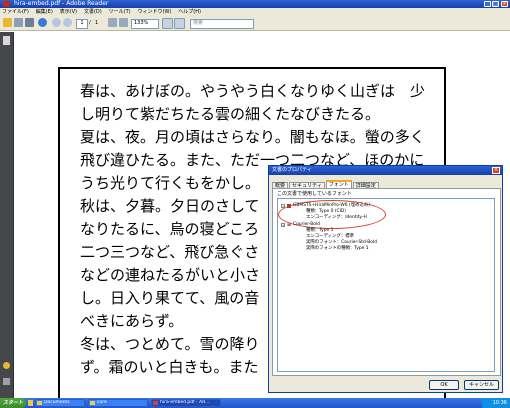 Image resolution: width=510 pixels, height=408 pixels. I want to click on text-line: べきにあらず。, so click(132, 321).